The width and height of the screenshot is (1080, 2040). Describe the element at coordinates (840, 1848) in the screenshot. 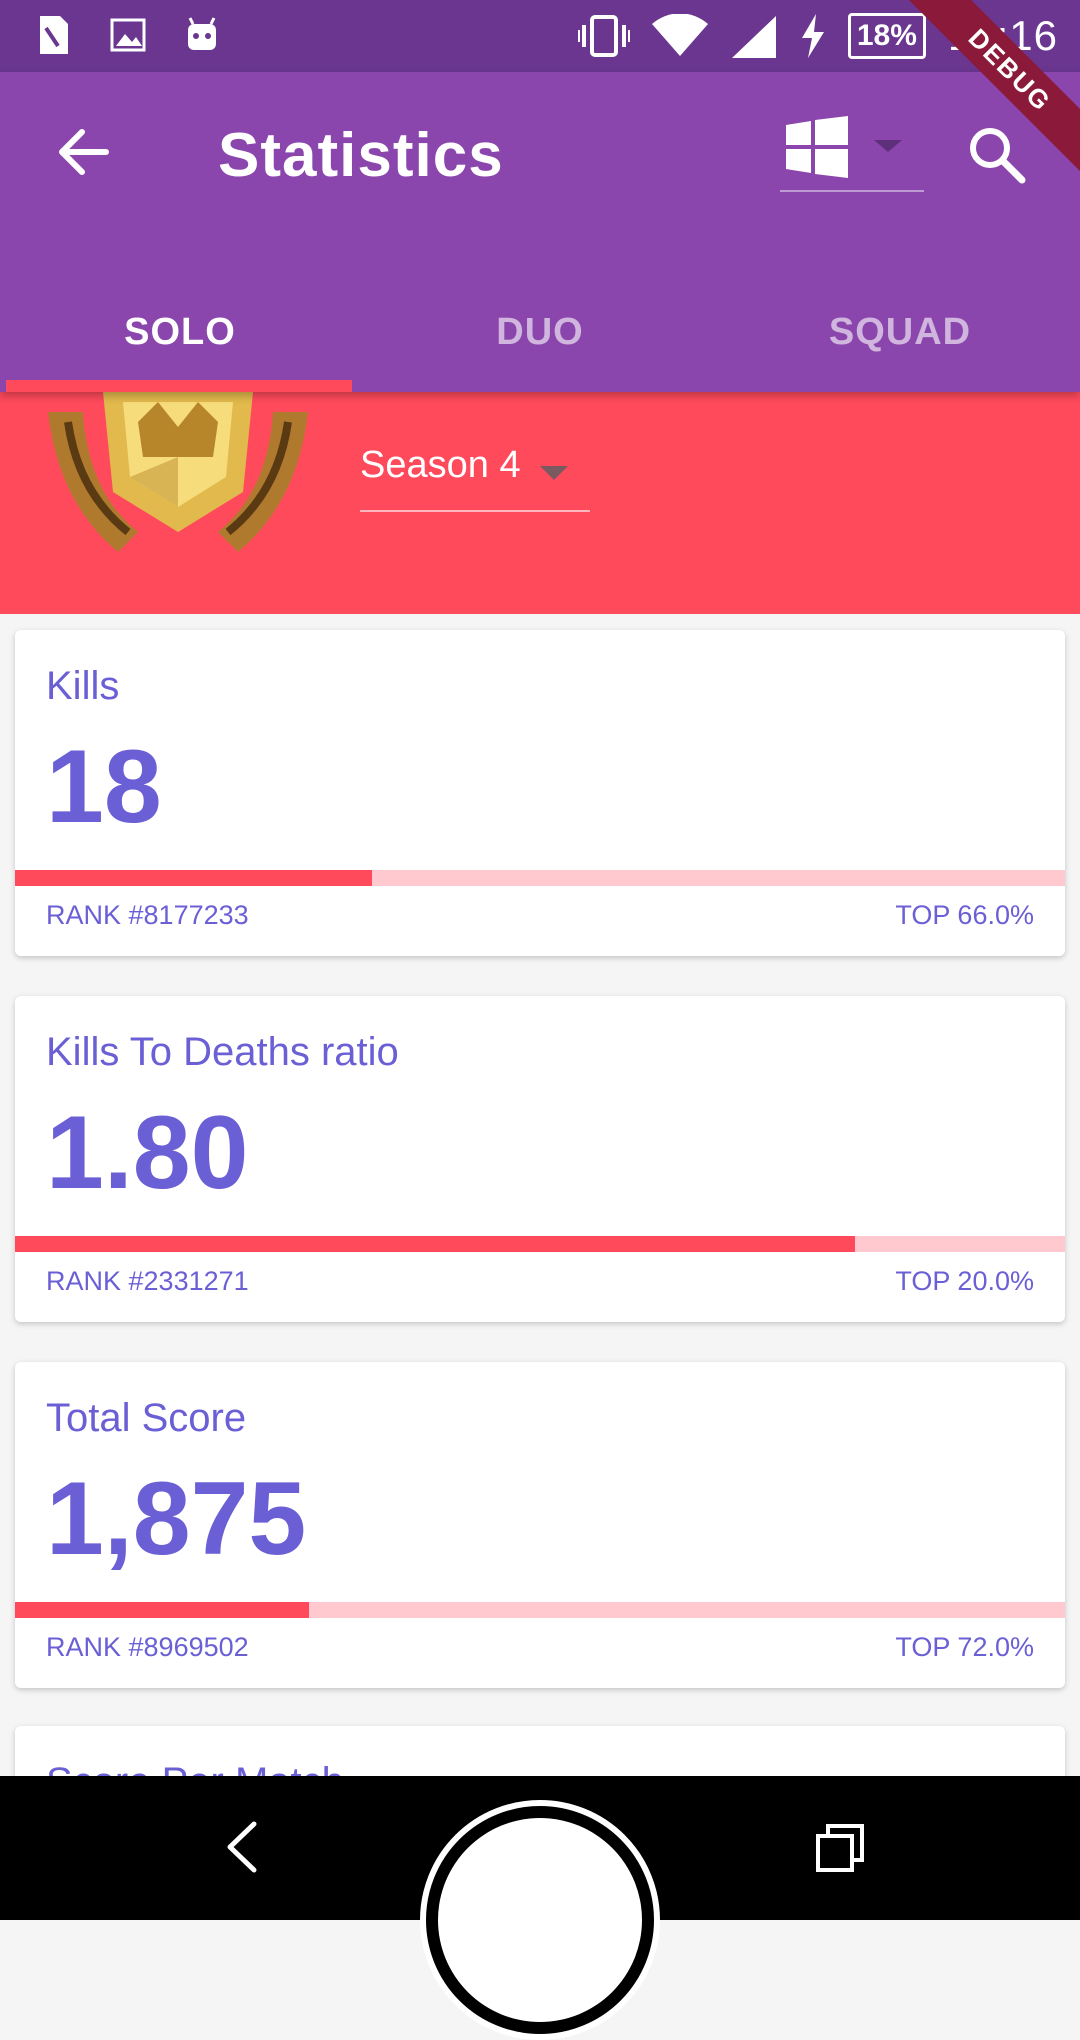

I see `recents-icon` at that location.